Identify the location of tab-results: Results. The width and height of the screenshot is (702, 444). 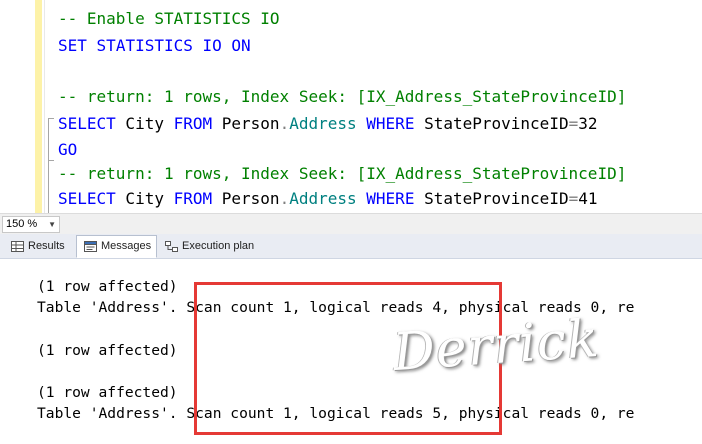
(37, 246).